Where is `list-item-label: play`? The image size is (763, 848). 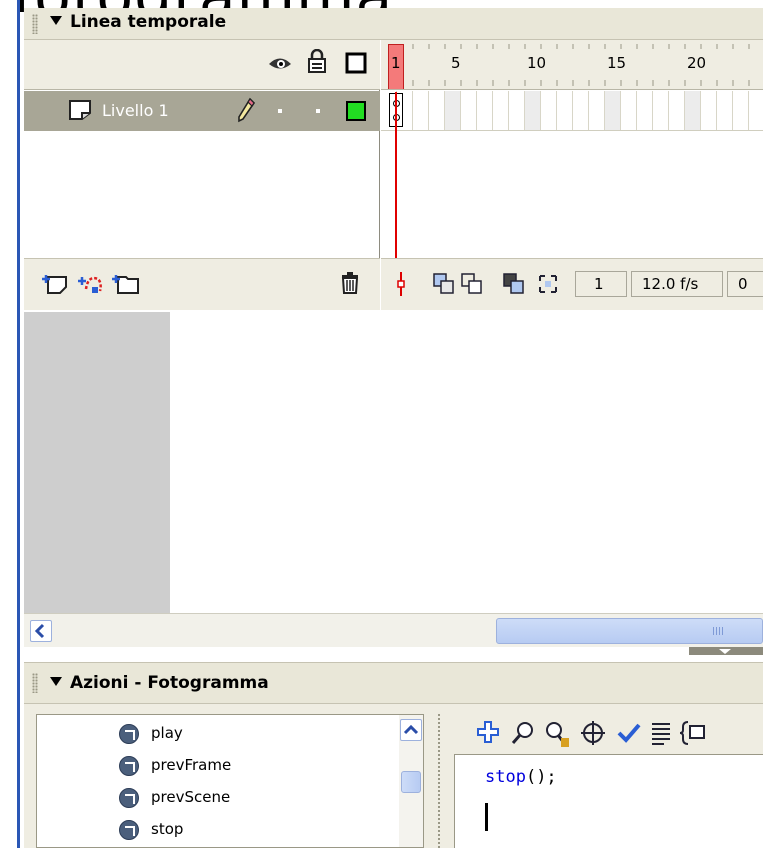 list-item-label: play is located at coordinates (167, 733).